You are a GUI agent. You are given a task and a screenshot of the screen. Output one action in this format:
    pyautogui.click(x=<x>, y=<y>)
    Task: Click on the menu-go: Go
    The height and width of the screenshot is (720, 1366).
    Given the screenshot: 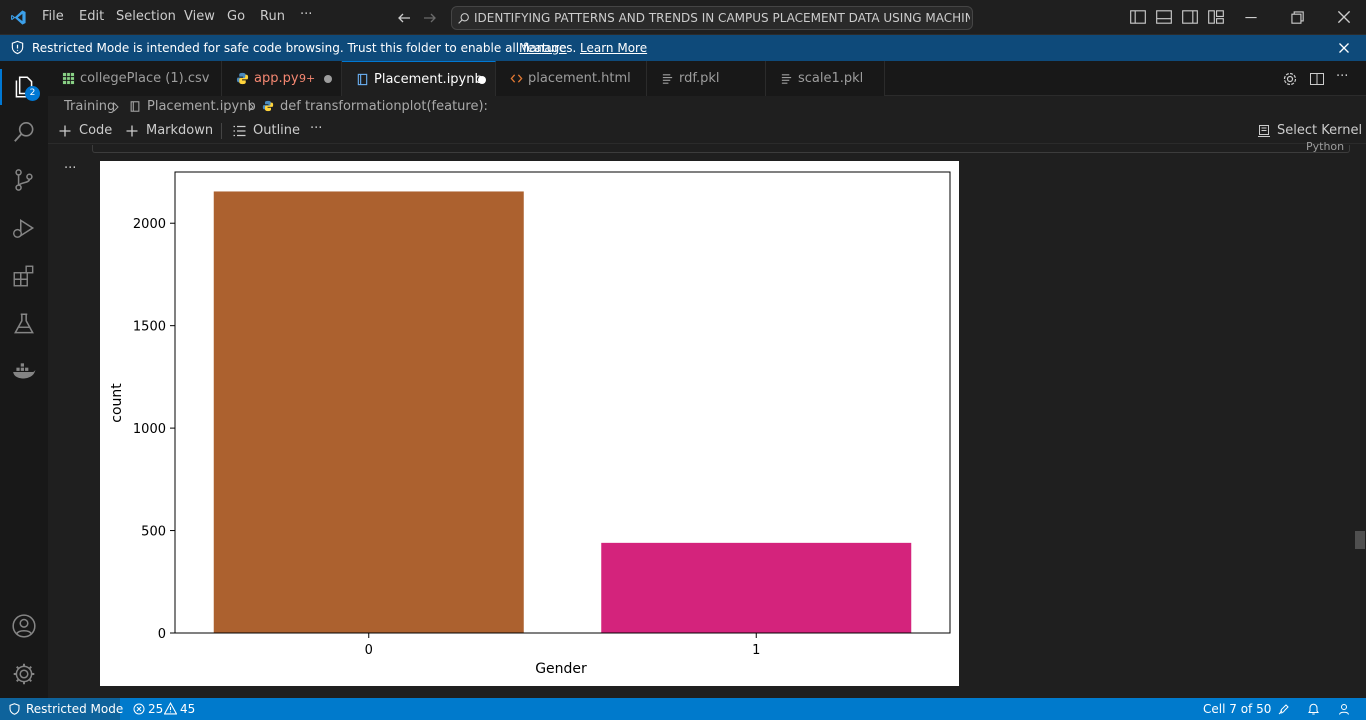 What is the action you would take?
    pyautogui.click(x=236, y=16)
    